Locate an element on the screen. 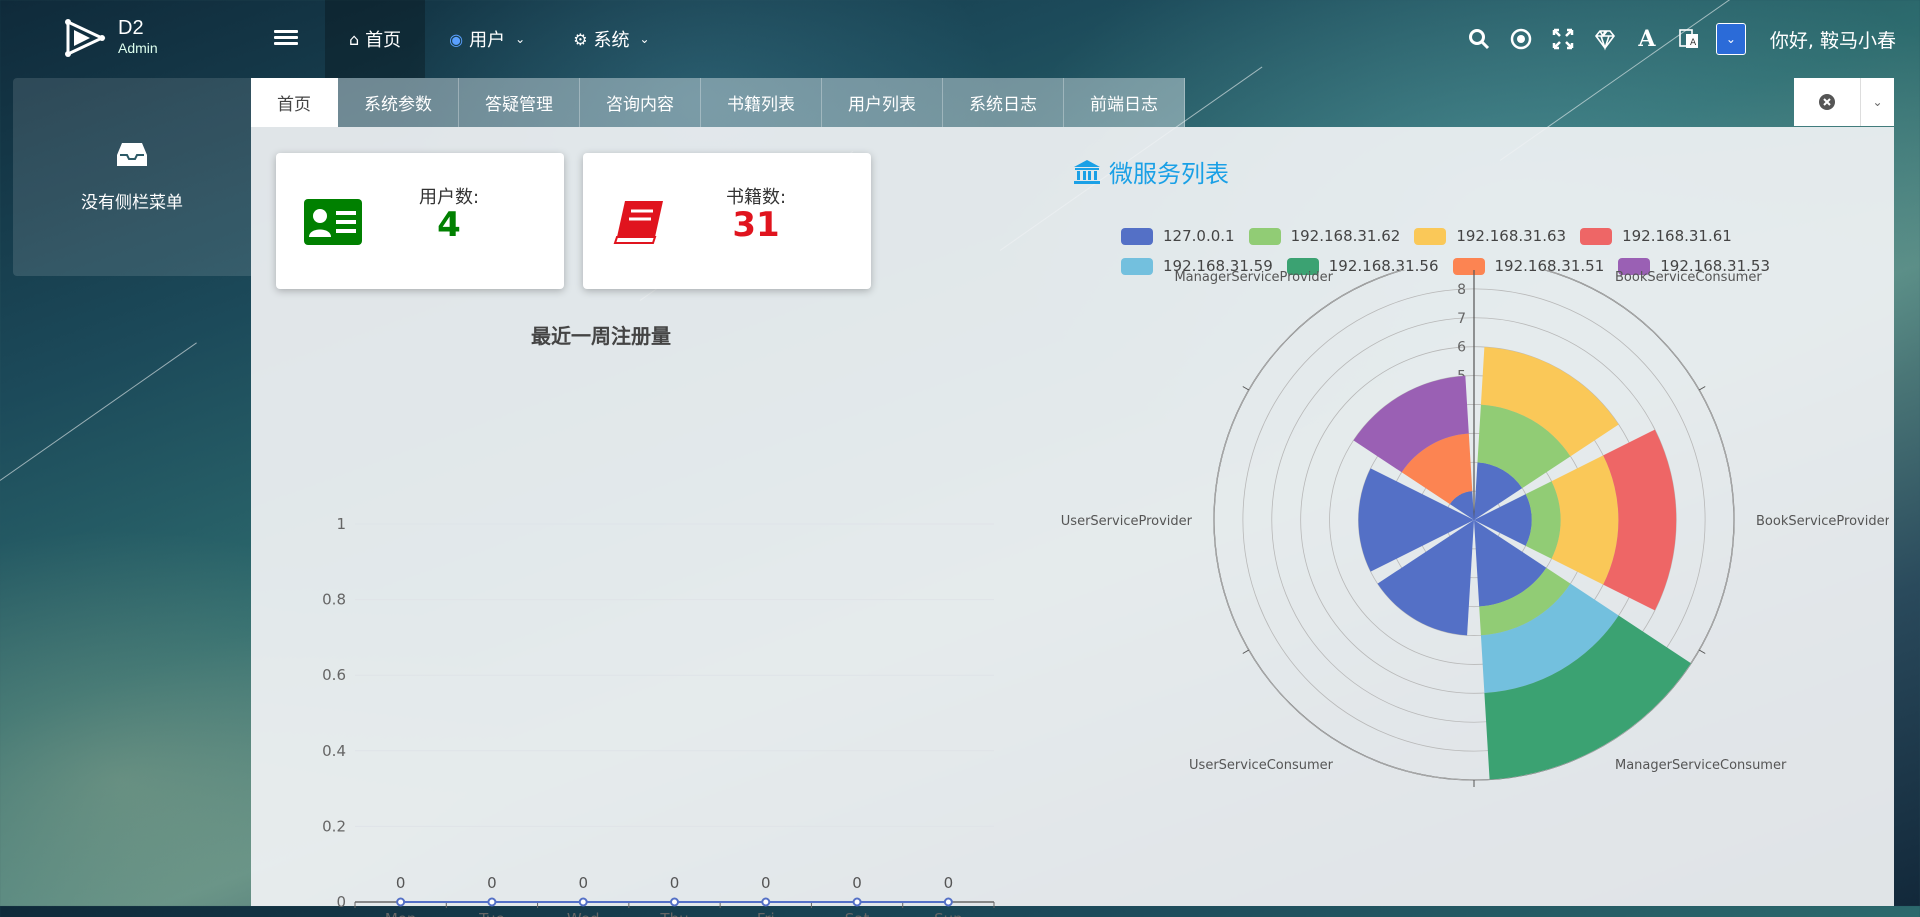 Image resolution: width=1920 pixels, height=917 pixels. tab-frontend-log: 前端日志 is located at coordinates (1124, 102).